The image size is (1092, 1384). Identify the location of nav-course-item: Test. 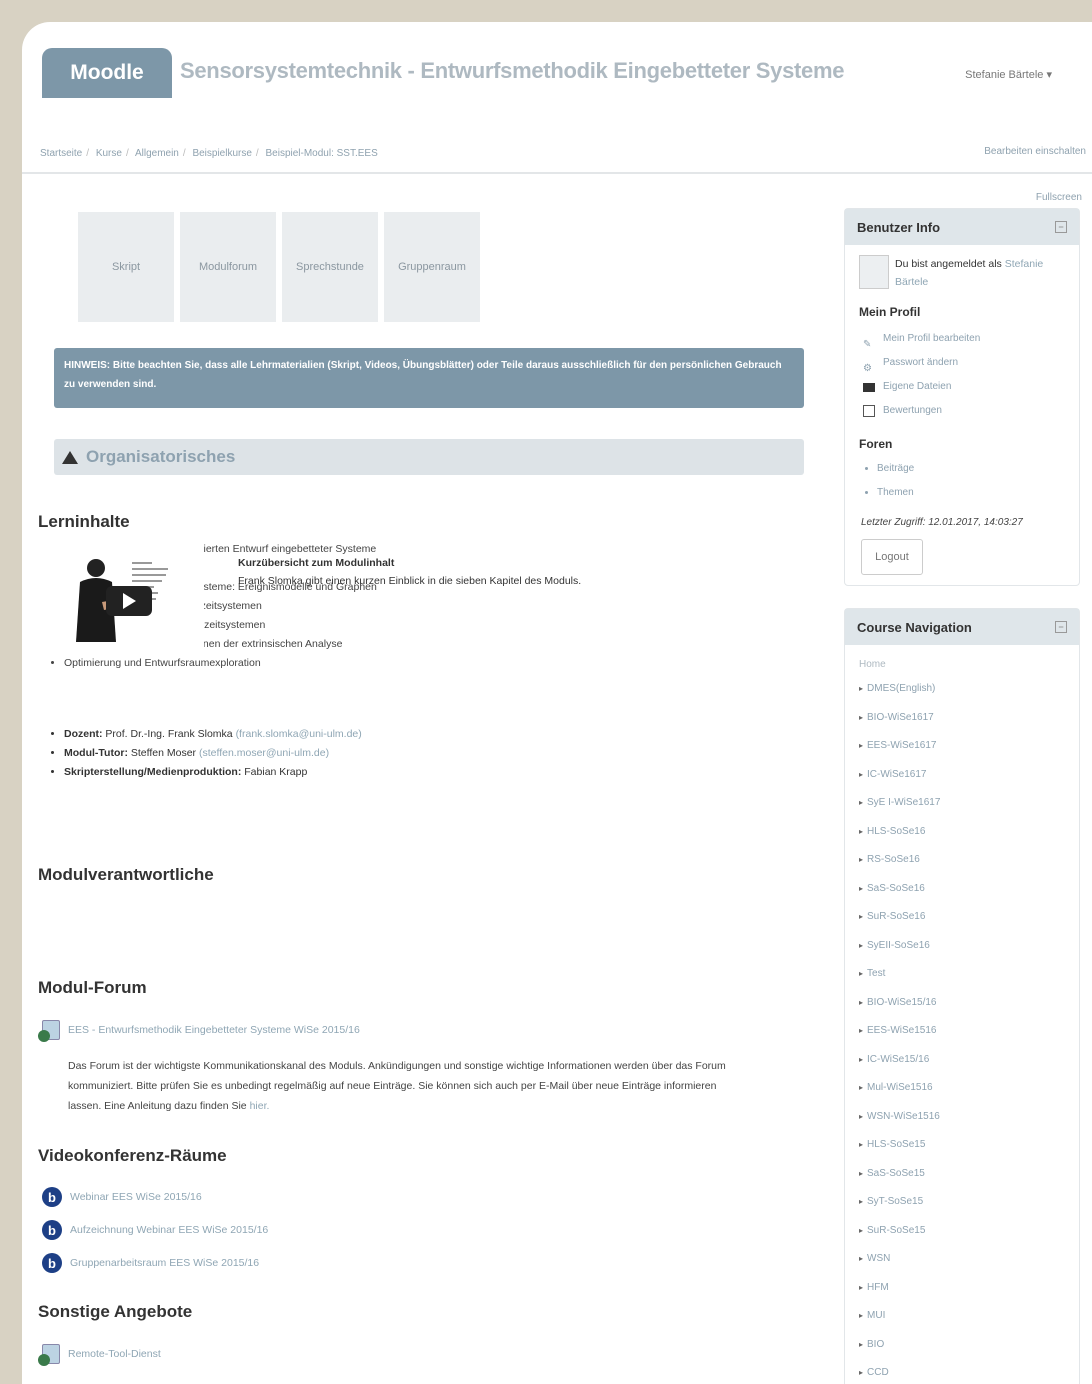
(962, 974).